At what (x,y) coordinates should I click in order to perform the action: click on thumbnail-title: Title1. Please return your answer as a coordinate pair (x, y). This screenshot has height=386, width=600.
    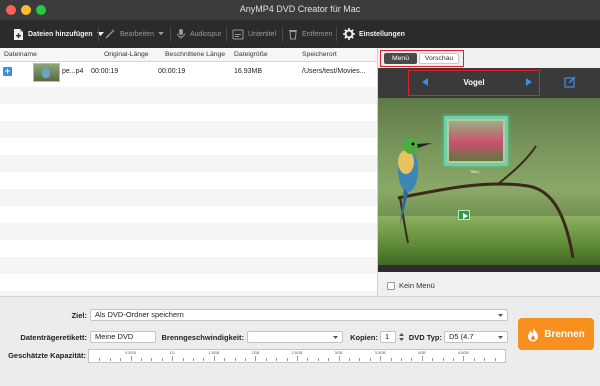
    Looking at the image, I should click on (475, 171).